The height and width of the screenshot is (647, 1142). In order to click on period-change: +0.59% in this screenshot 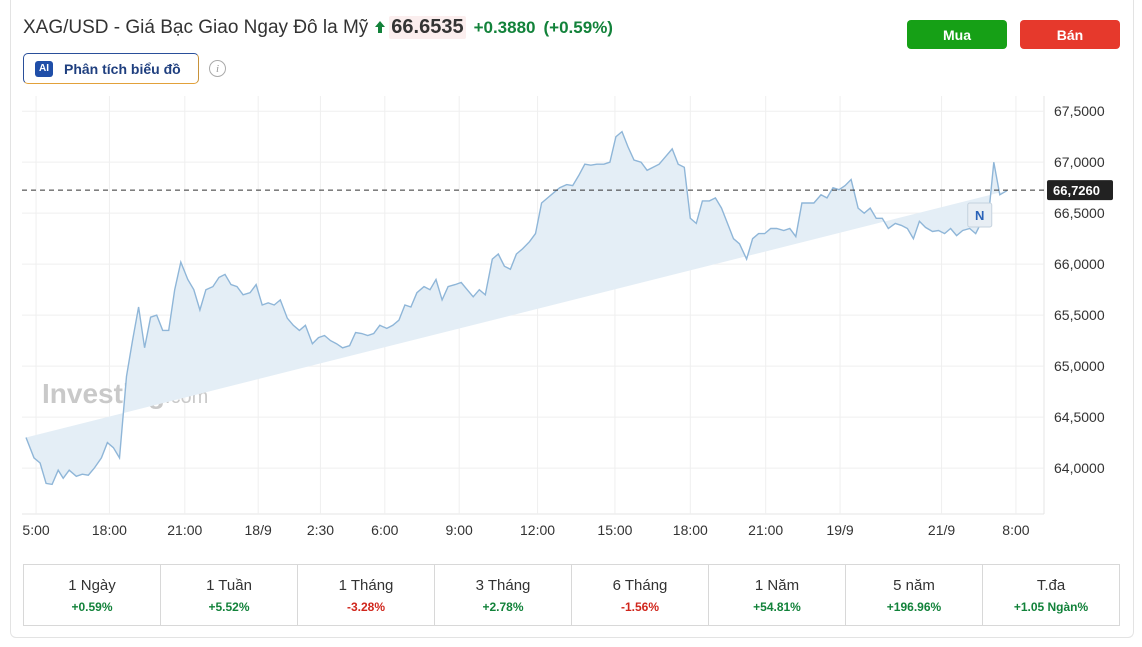, I will do `click(92, 606)`.